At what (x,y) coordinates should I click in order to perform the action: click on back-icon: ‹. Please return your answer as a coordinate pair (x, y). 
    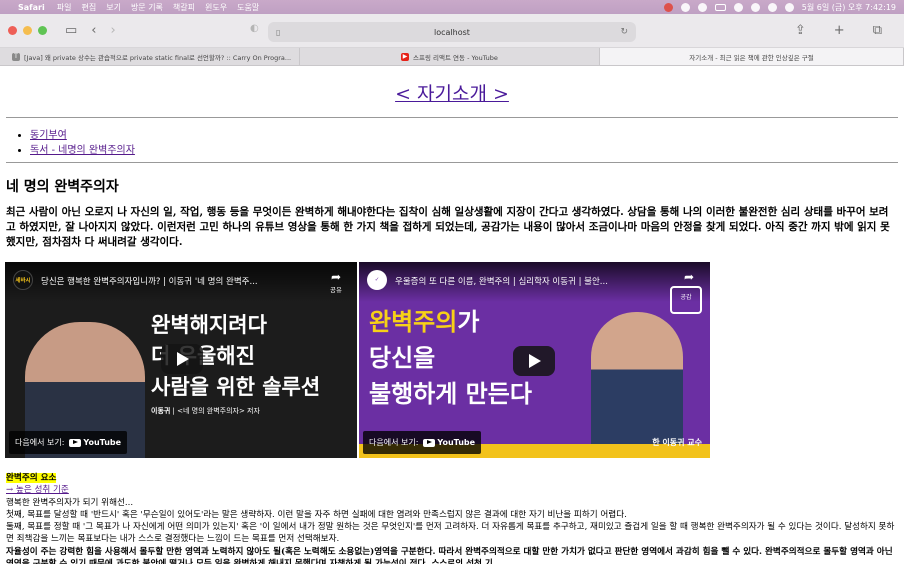
    Looking at the image, I should click on (93, 30).